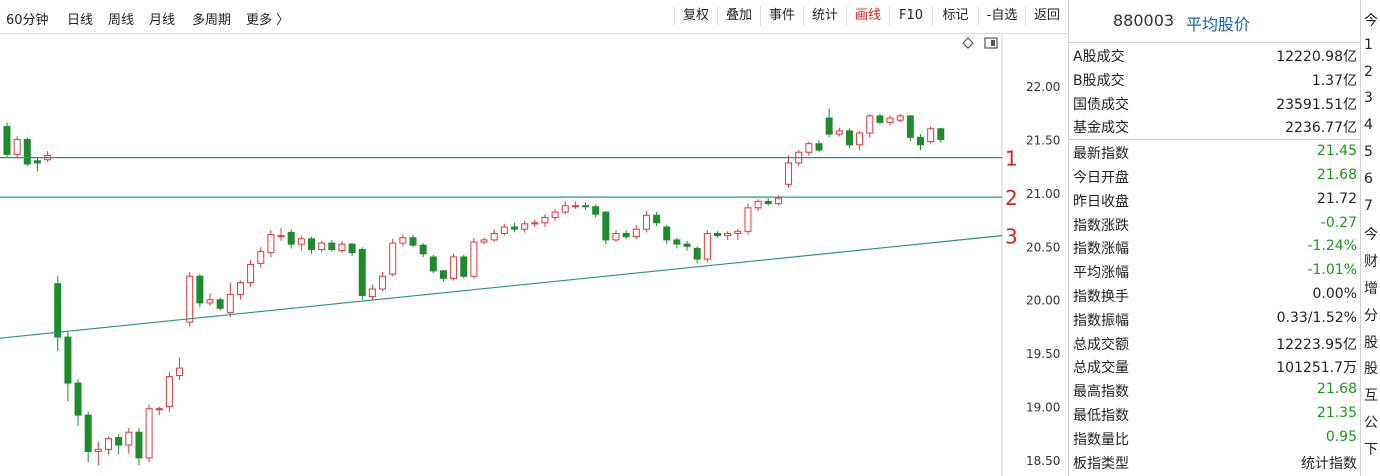  I want to click on side-list-item: 公, so click(1371, 422).